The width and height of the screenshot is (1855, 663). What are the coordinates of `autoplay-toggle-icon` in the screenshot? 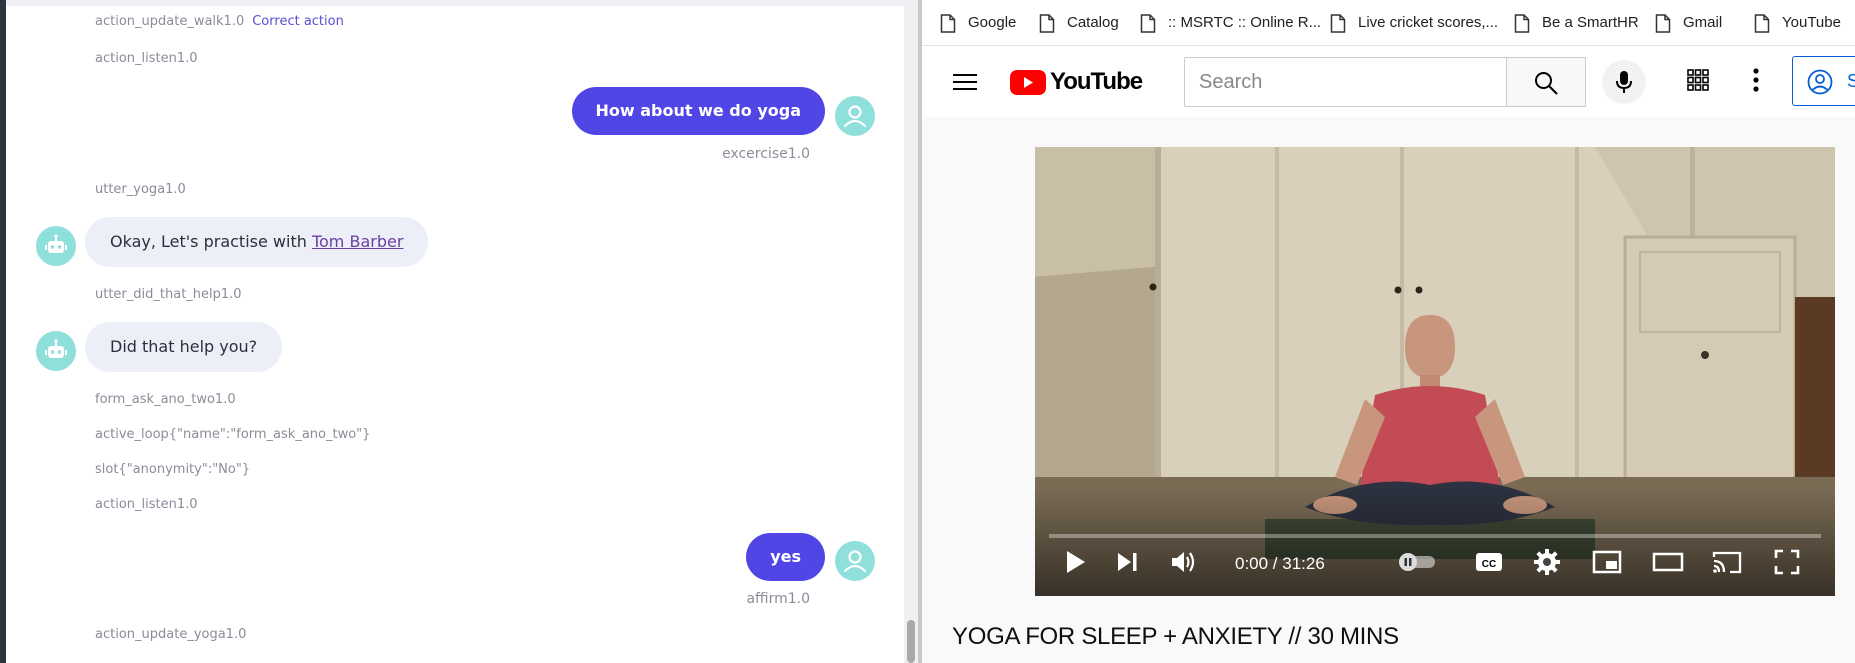 It's located at (1417, 562).